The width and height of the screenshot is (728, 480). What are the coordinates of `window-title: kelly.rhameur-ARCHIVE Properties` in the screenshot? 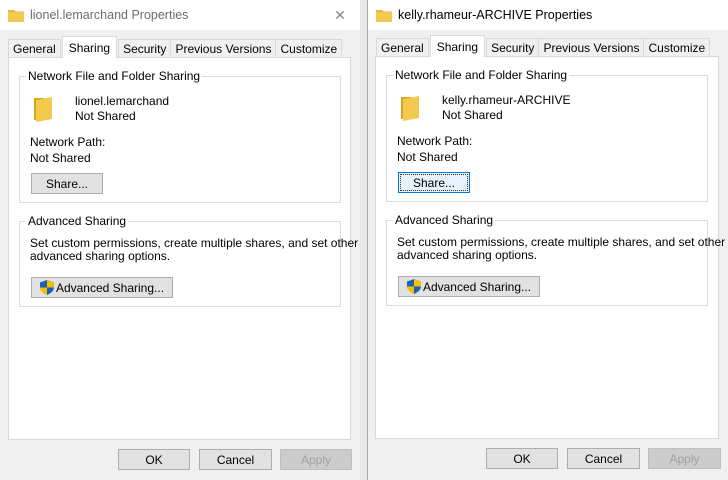 It's located at (495, 15).